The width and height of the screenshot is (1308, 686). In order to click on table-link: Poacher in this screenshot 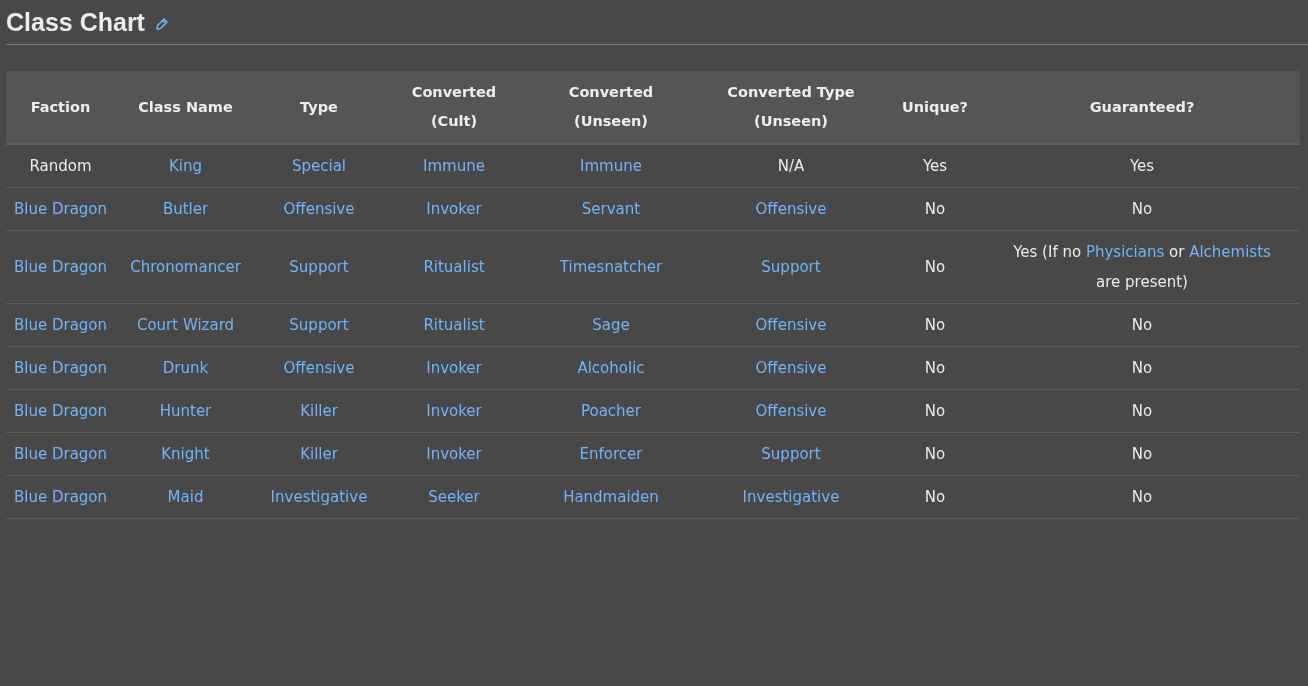, I will do `click(611, 411)`.